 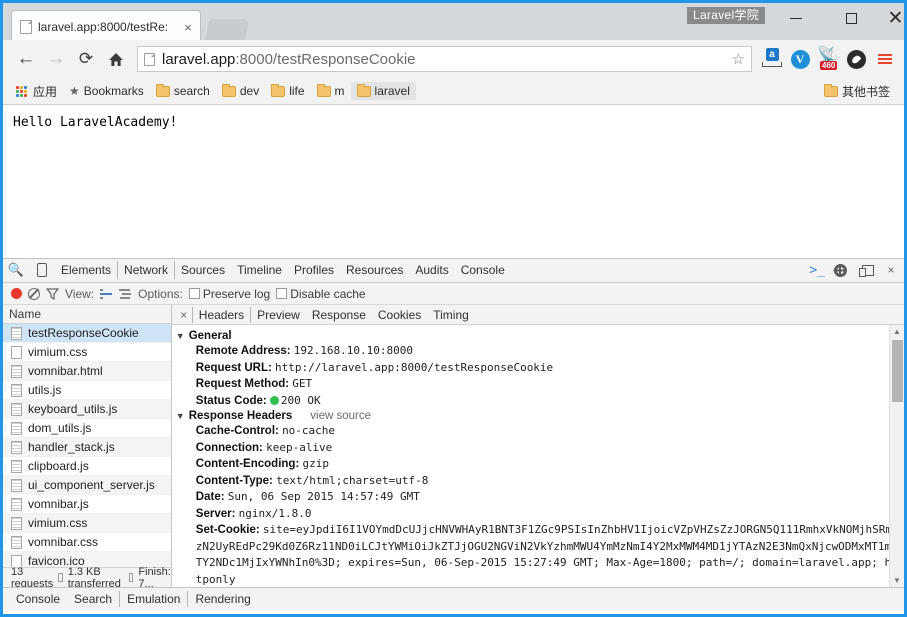 I want to click on detail-tab-timing: Timing, so click(x=451, y=315).